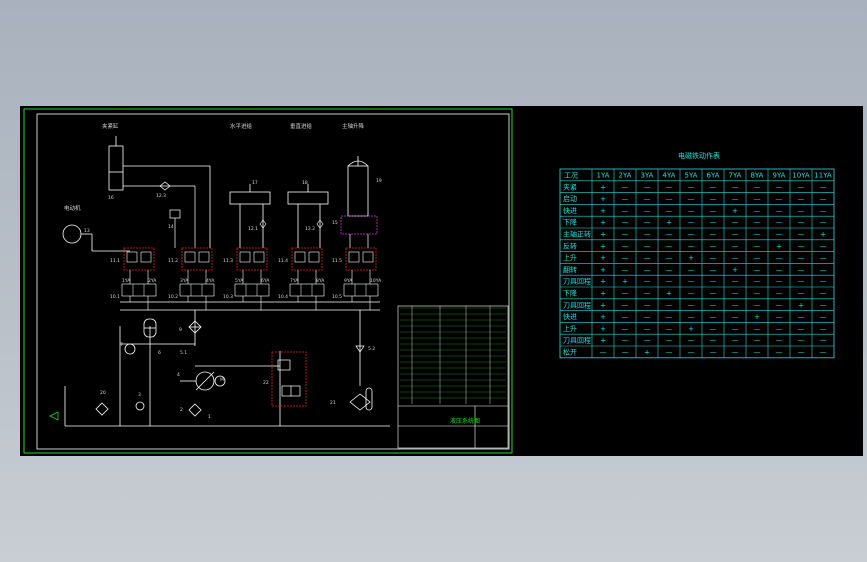 The height and width of the screenshot is (562, 867). Describe the element at coordinates (283, 297) in the screenshot. I see `valve-10-label: 10.4` at that location.